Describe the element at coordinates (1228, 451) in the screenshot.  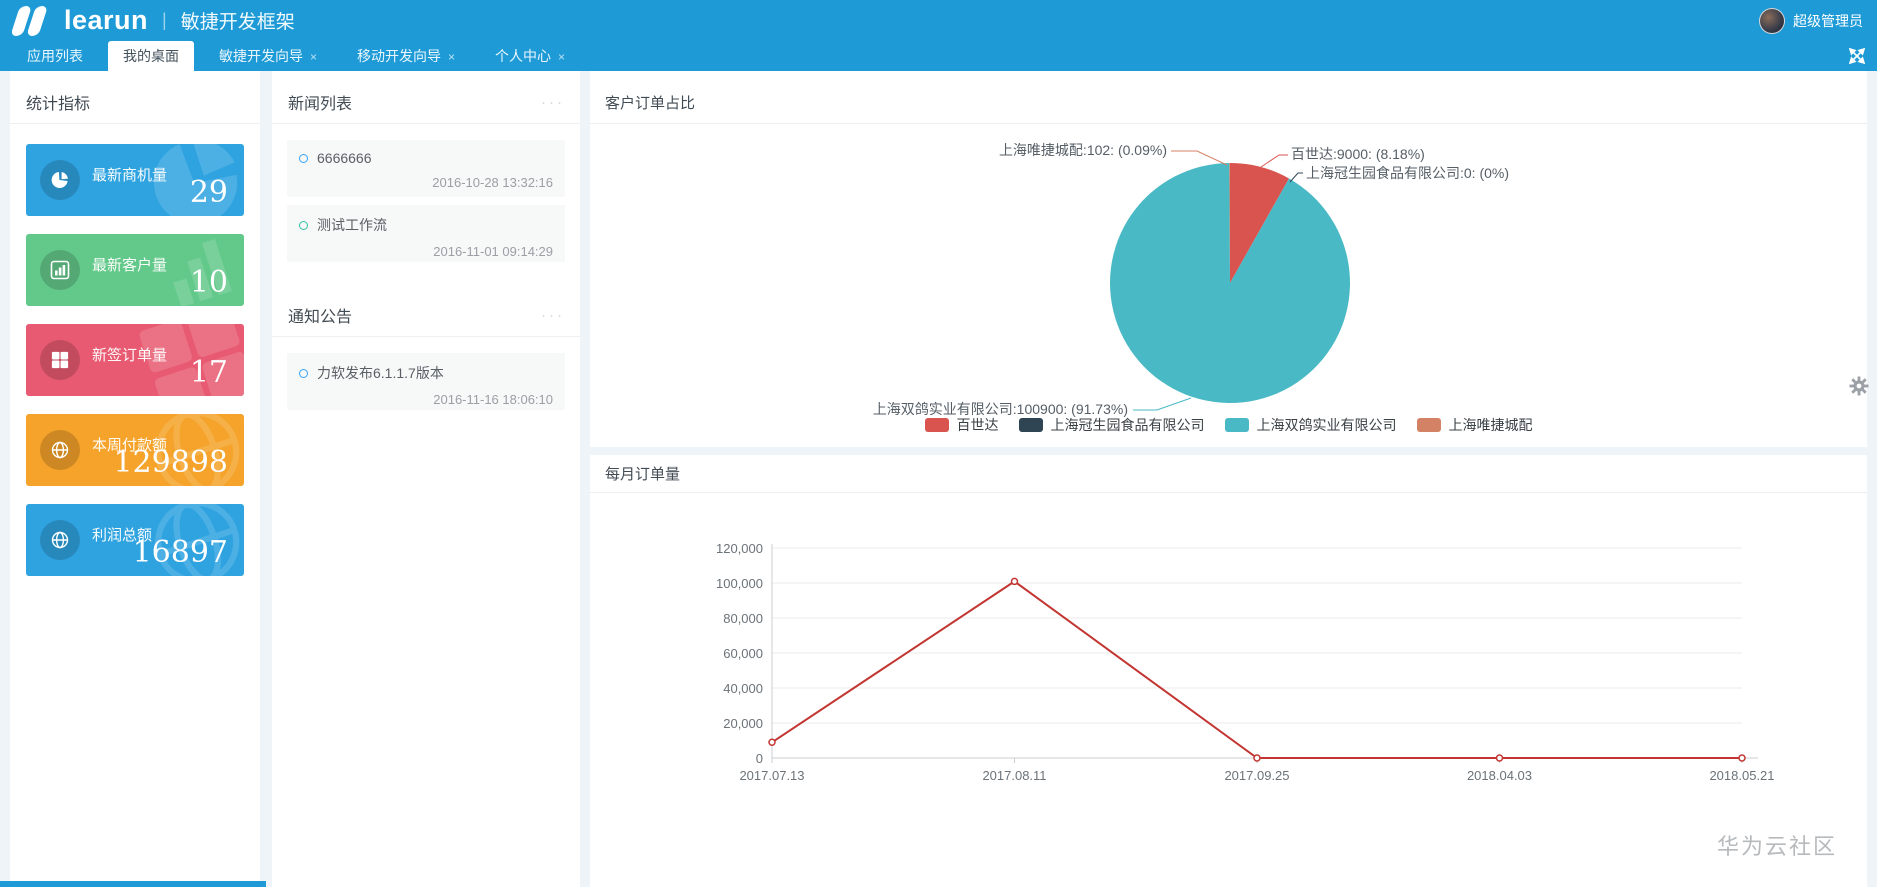
I see `card-gap` at that location.